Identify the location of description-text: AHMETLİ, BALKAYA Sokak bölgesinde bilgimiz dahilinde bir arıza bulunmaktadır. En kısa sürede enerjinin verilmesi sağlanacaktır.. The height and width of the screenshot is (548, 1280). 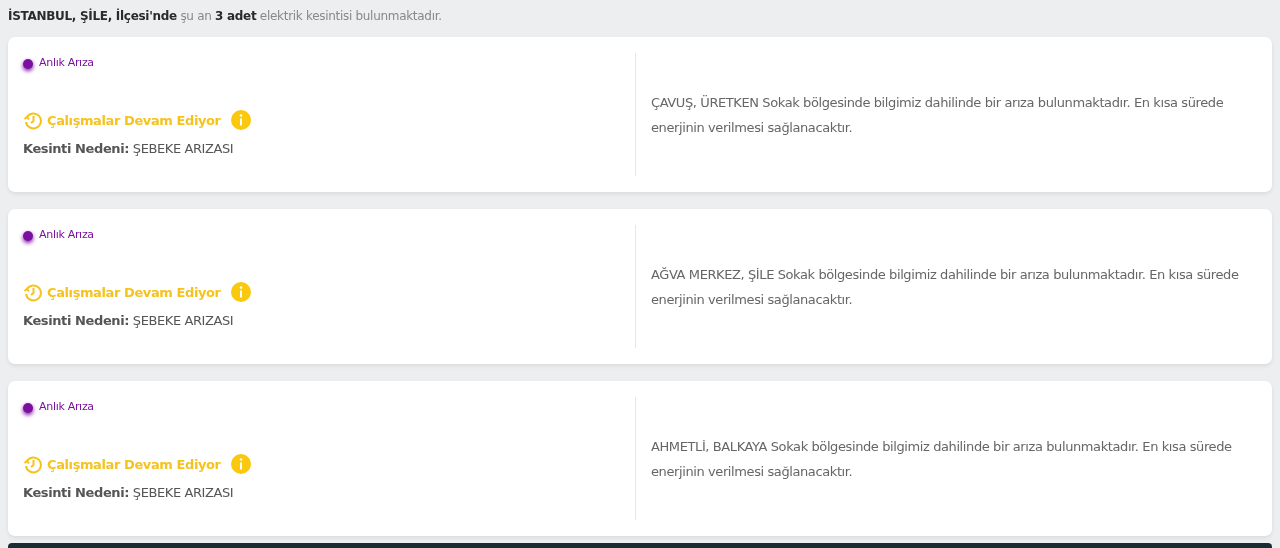
(942, 459).